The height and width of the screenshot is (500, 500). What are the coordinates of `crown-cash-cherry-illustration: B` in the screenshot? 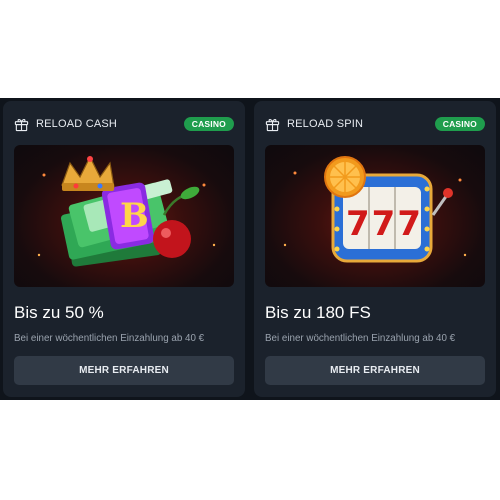 It's located at (126, 211).